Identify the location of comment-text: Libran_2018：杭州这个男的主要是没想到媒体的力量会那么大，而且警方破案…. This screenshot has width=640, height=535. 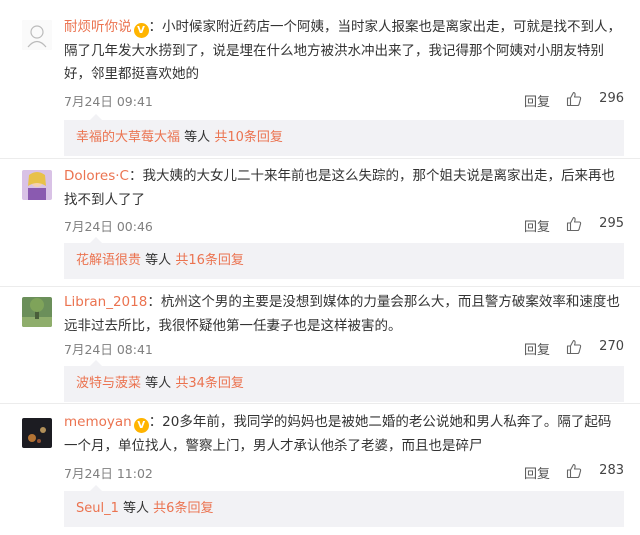
(344, 314).